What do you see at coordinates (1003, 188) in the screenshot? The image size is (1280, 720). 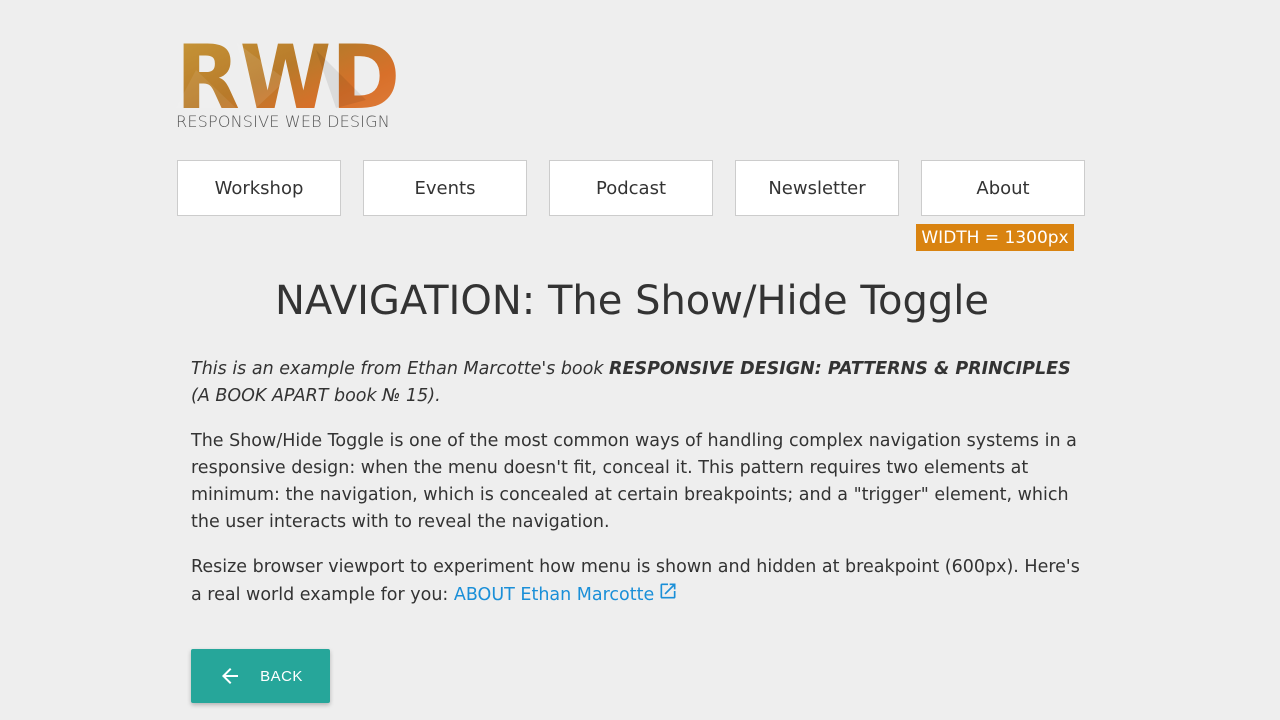 I see `nav-item-about: About` at bounding box center [1003, 188].